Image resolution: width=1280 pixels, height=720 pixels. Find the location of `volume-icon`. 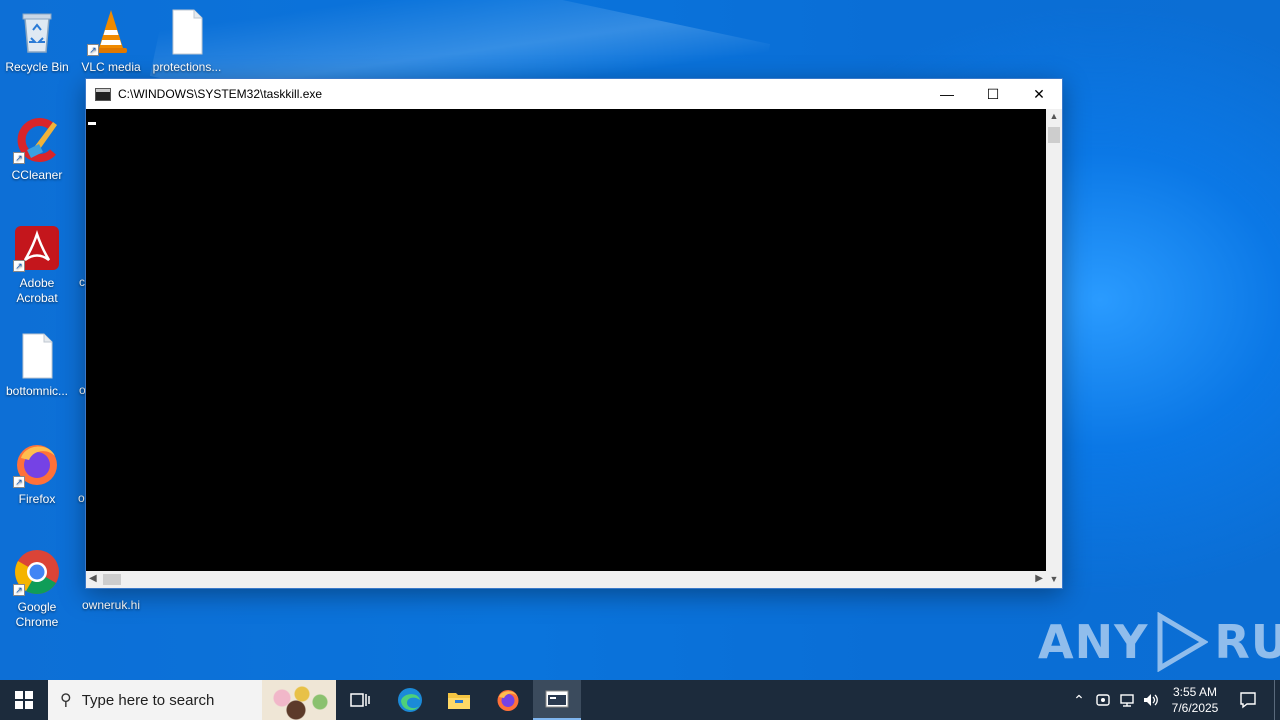

volume-icon is located at coordinates (1151, 700).